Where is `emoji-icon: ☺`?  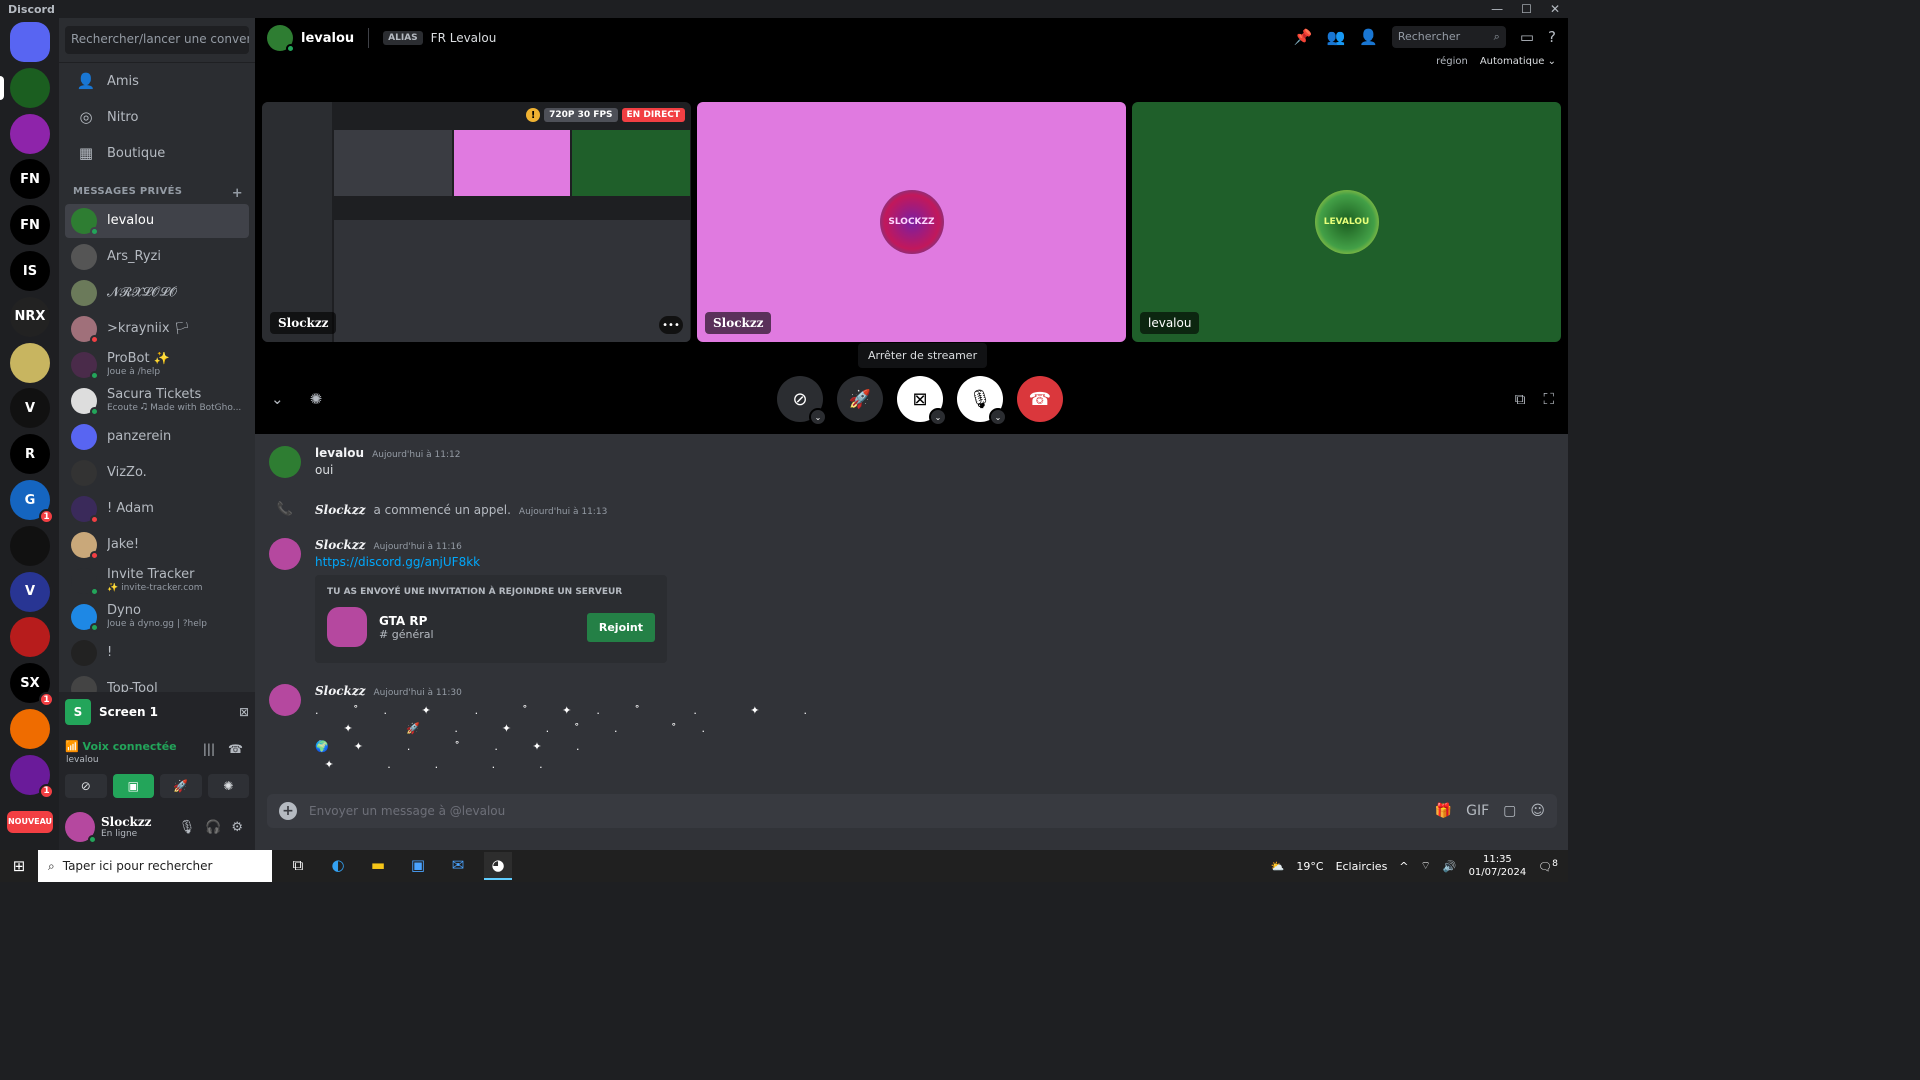 emoji-icon: ☺ is located at coordinates (1537, 811).